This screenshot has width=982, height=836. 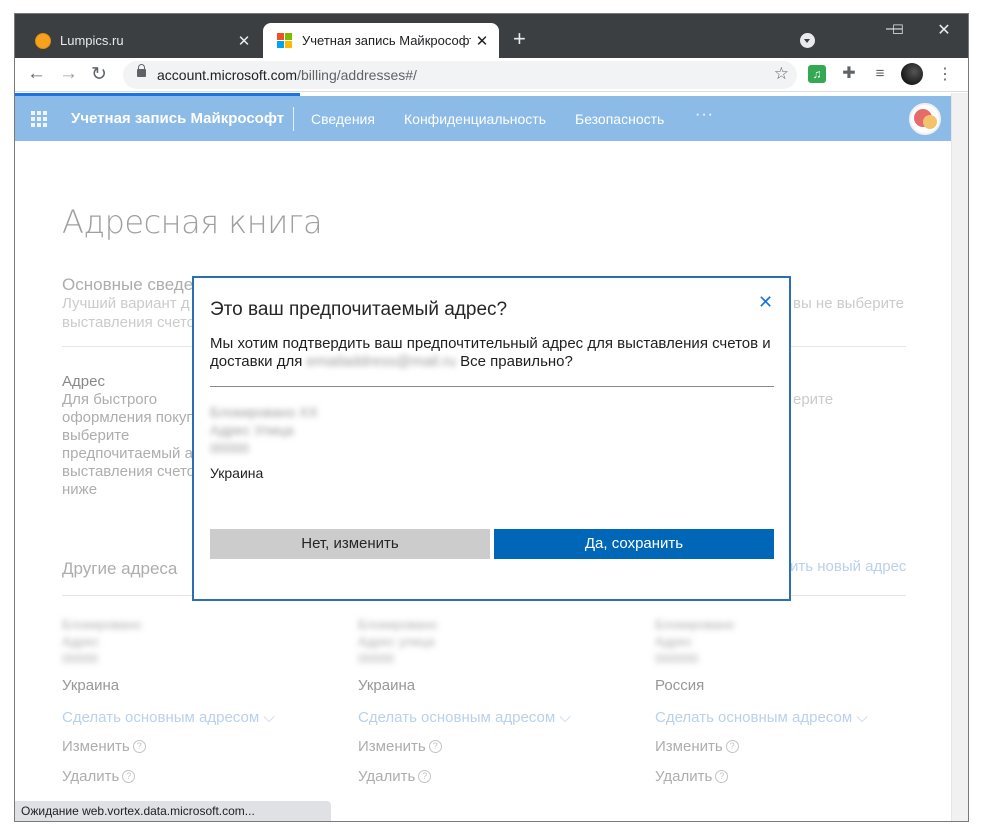 What do you see at coordinates (99, 74) in the screenshot?
I see `reload-button: ↻` at bounding box center [99, 74].